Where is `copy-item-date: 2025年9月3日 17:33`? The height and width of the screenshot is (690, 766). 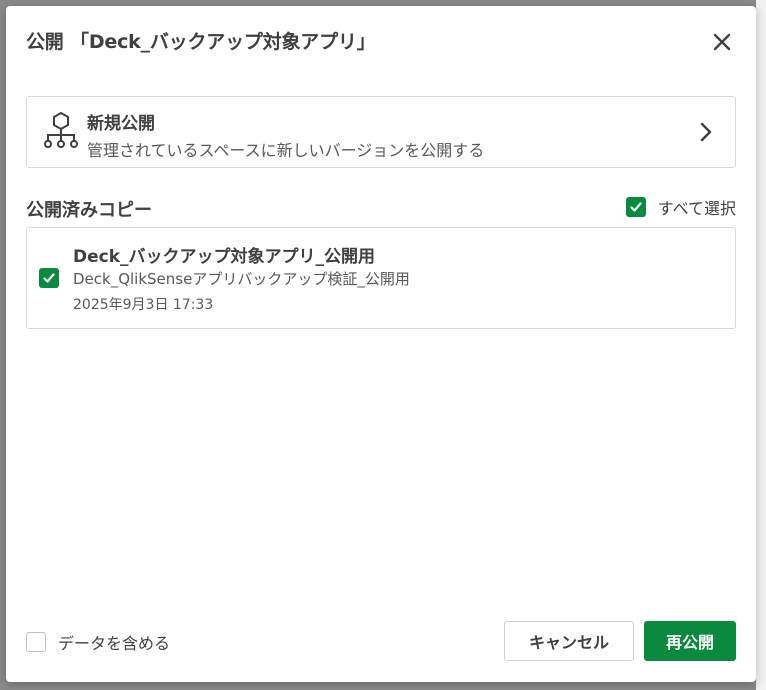
copy-item-date: 2025年9月3日 17:33 is located at coordinates (143, 305).